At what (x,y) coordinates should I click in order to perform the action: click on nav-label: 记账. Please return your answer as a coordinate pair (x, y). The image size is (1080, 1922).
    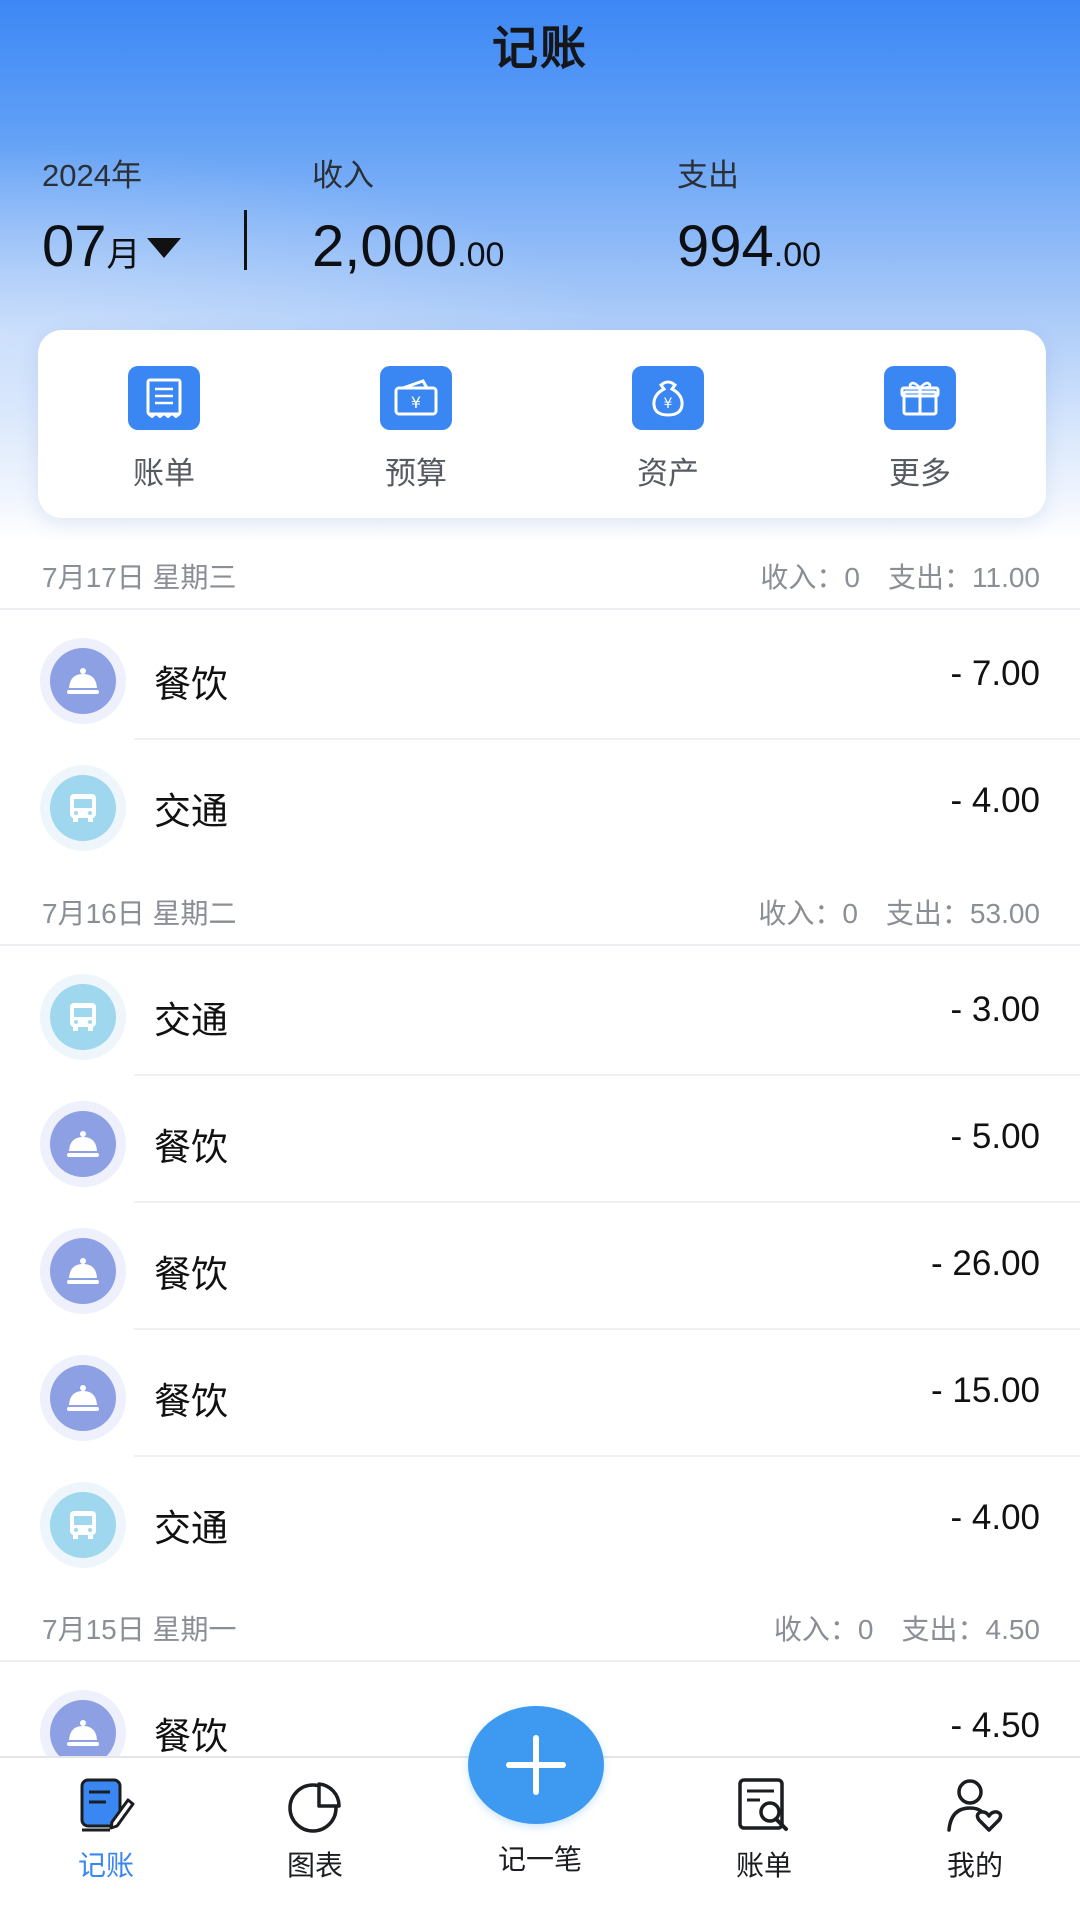
    Looking at the image, I should click on (105, 1865).